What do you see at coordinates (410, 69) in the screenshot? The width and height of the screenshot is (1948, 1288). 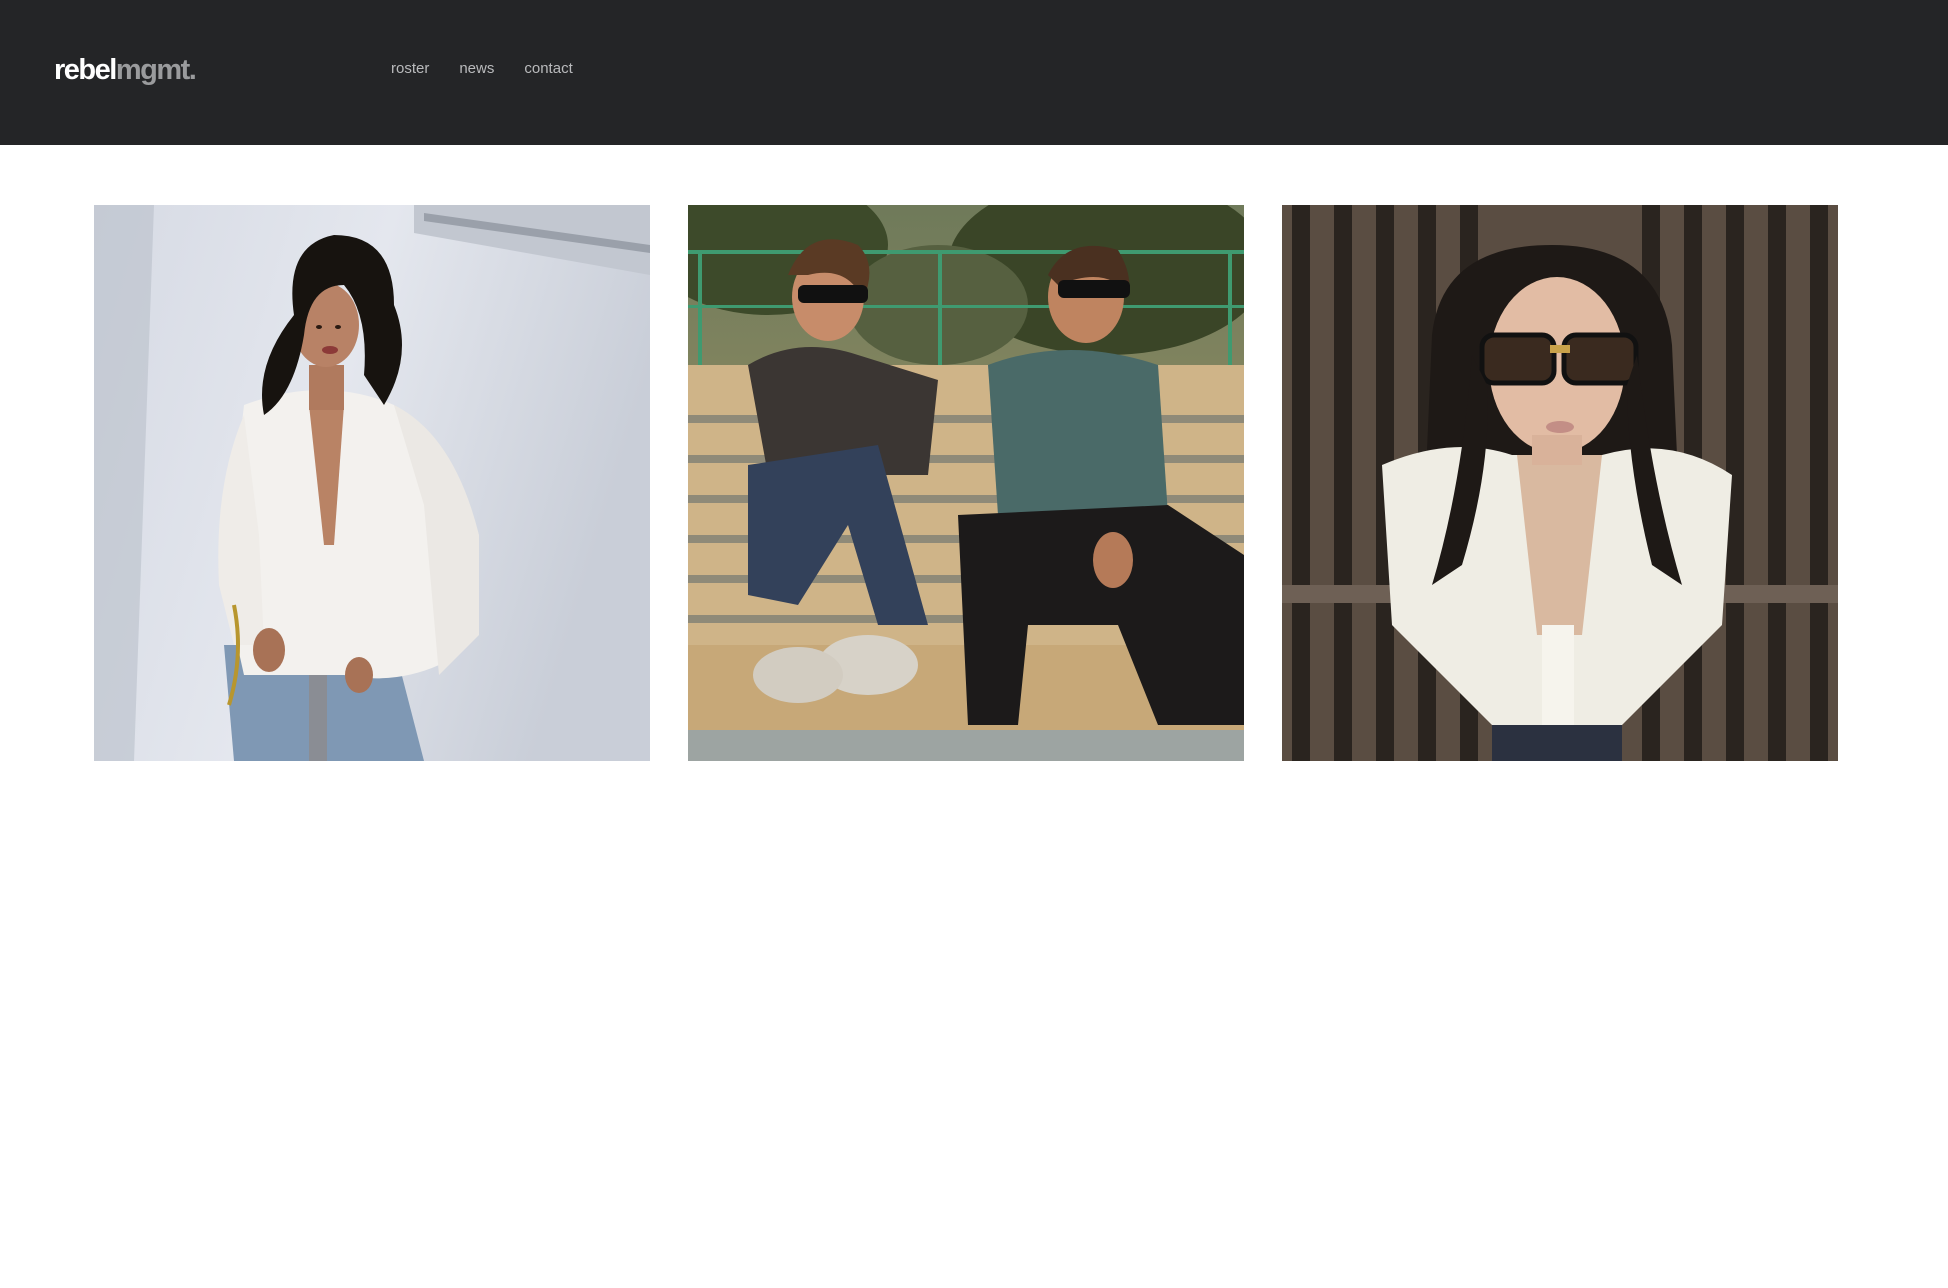 I see `nav-link-roster: roster` at bounding box center [410, 69].